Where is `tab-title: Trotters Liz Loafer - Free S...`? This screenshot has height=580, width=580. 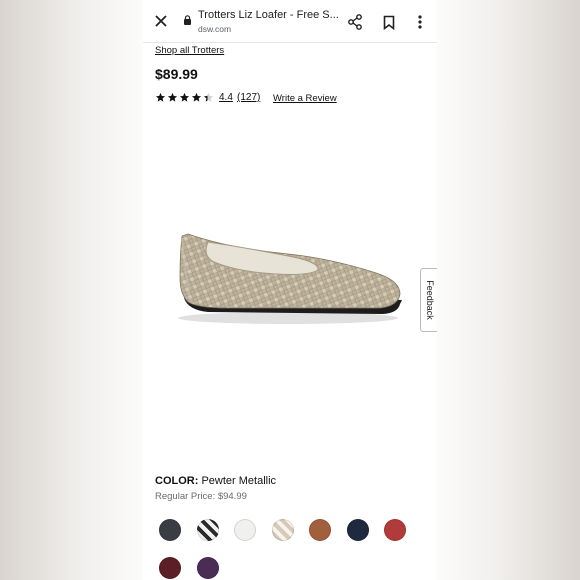 tab-title: Trotters Liz Loafer - Free S... is located at coordinates (268, 15).